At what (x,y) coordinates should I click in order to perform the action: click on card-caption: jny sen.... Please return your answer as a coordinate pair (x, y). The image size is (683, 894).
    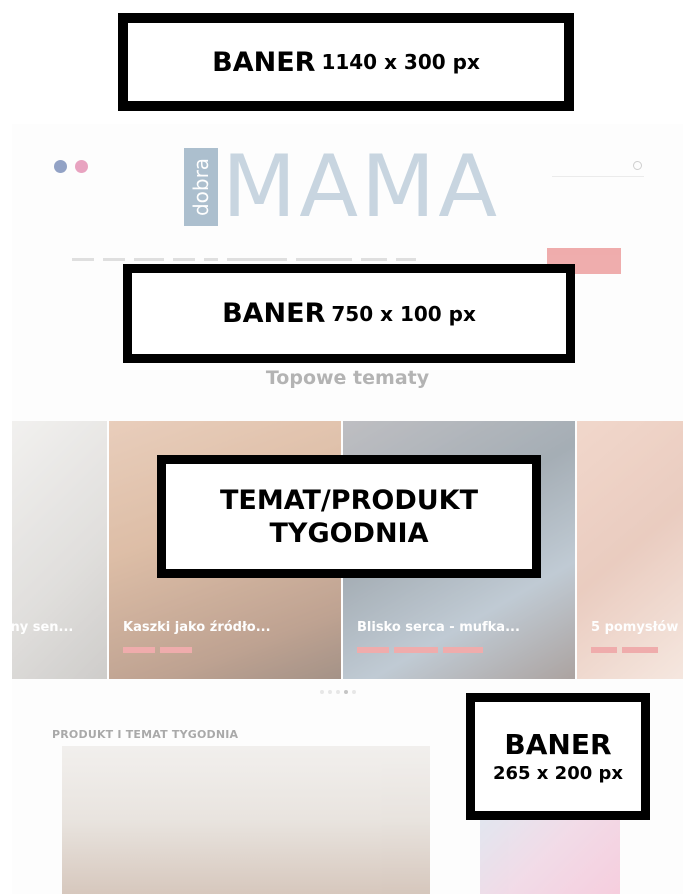
    Looking at the image, I should click on (43, 627).